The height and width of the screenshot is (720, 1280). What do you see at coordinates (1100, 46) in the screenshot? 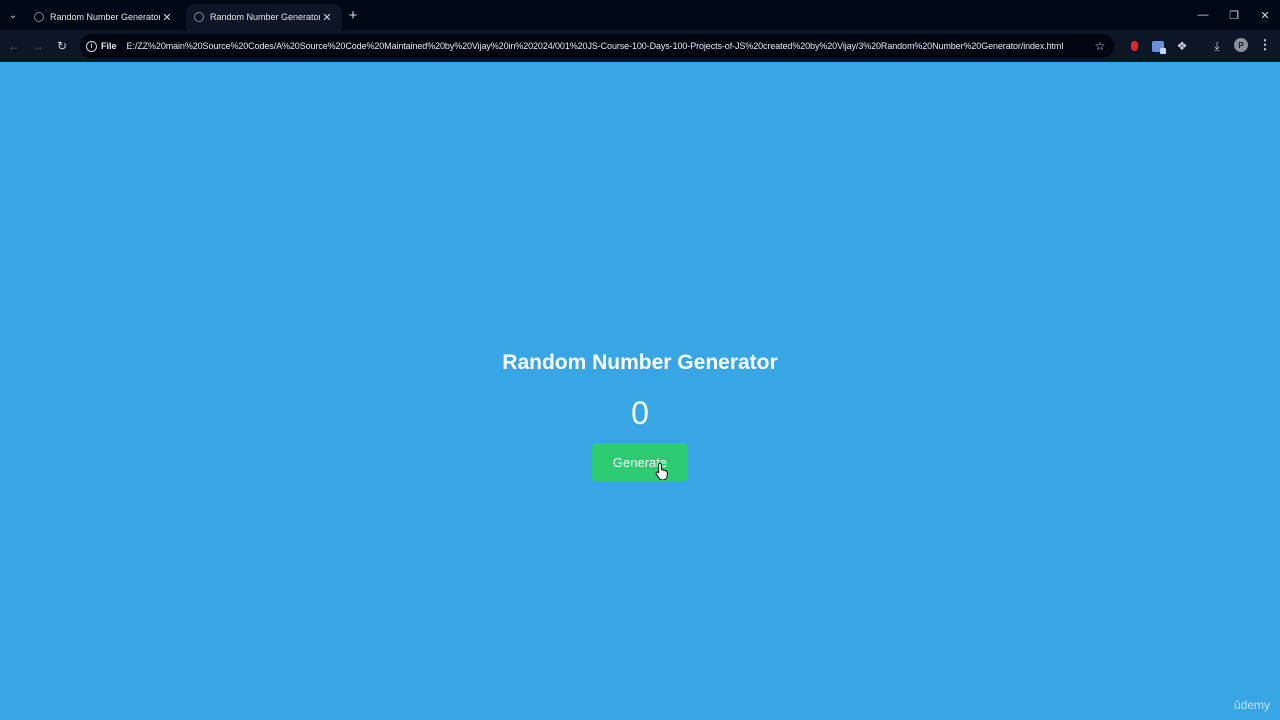
I see `bookmark-star-icon: ☆` at bounding box center [1100, 46].